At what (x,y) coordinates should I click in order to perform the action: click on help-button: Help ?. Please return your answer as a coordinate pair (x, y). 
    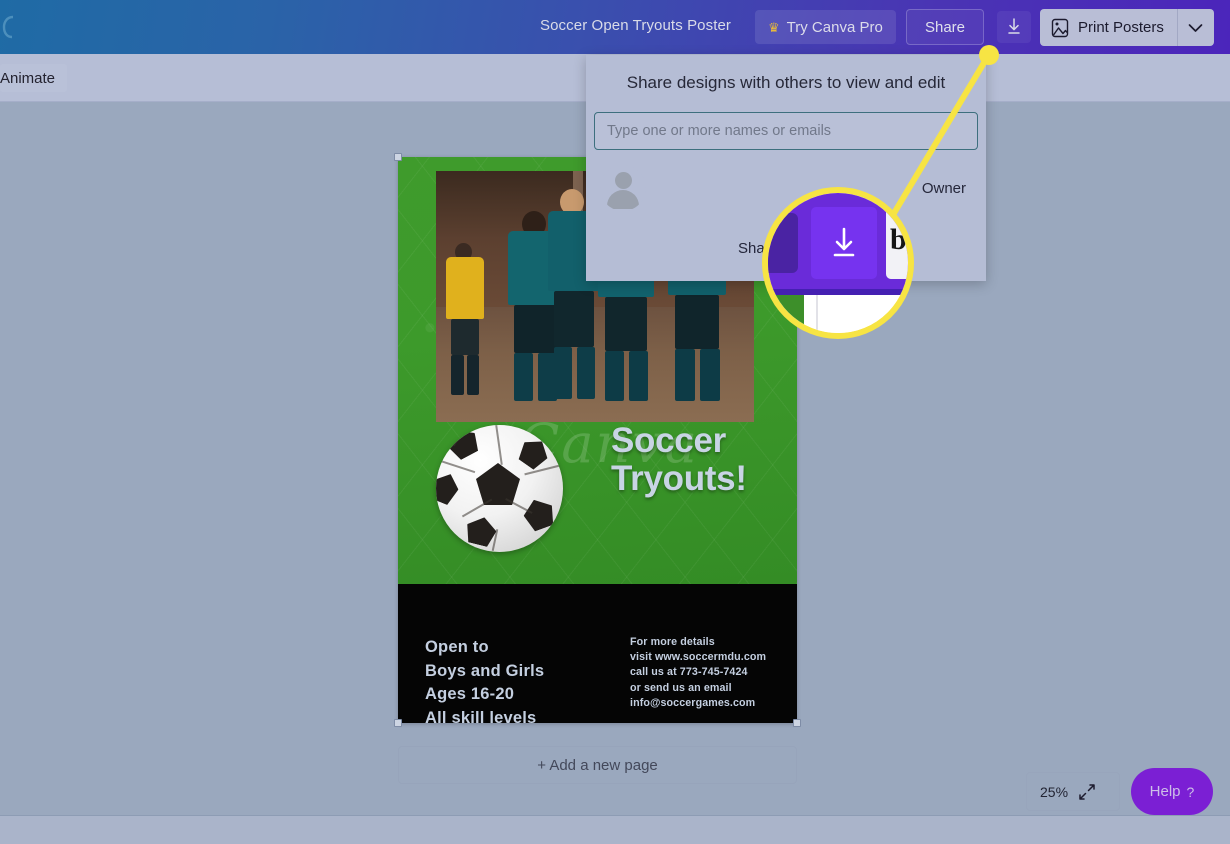
    Looking at the image, I should click on (1172, 791).